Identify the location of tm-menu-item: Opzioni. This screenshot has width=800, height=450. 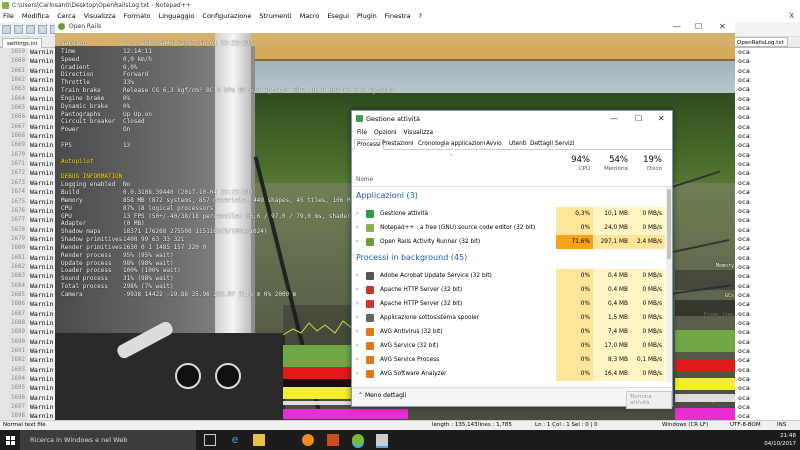
(385, 132).